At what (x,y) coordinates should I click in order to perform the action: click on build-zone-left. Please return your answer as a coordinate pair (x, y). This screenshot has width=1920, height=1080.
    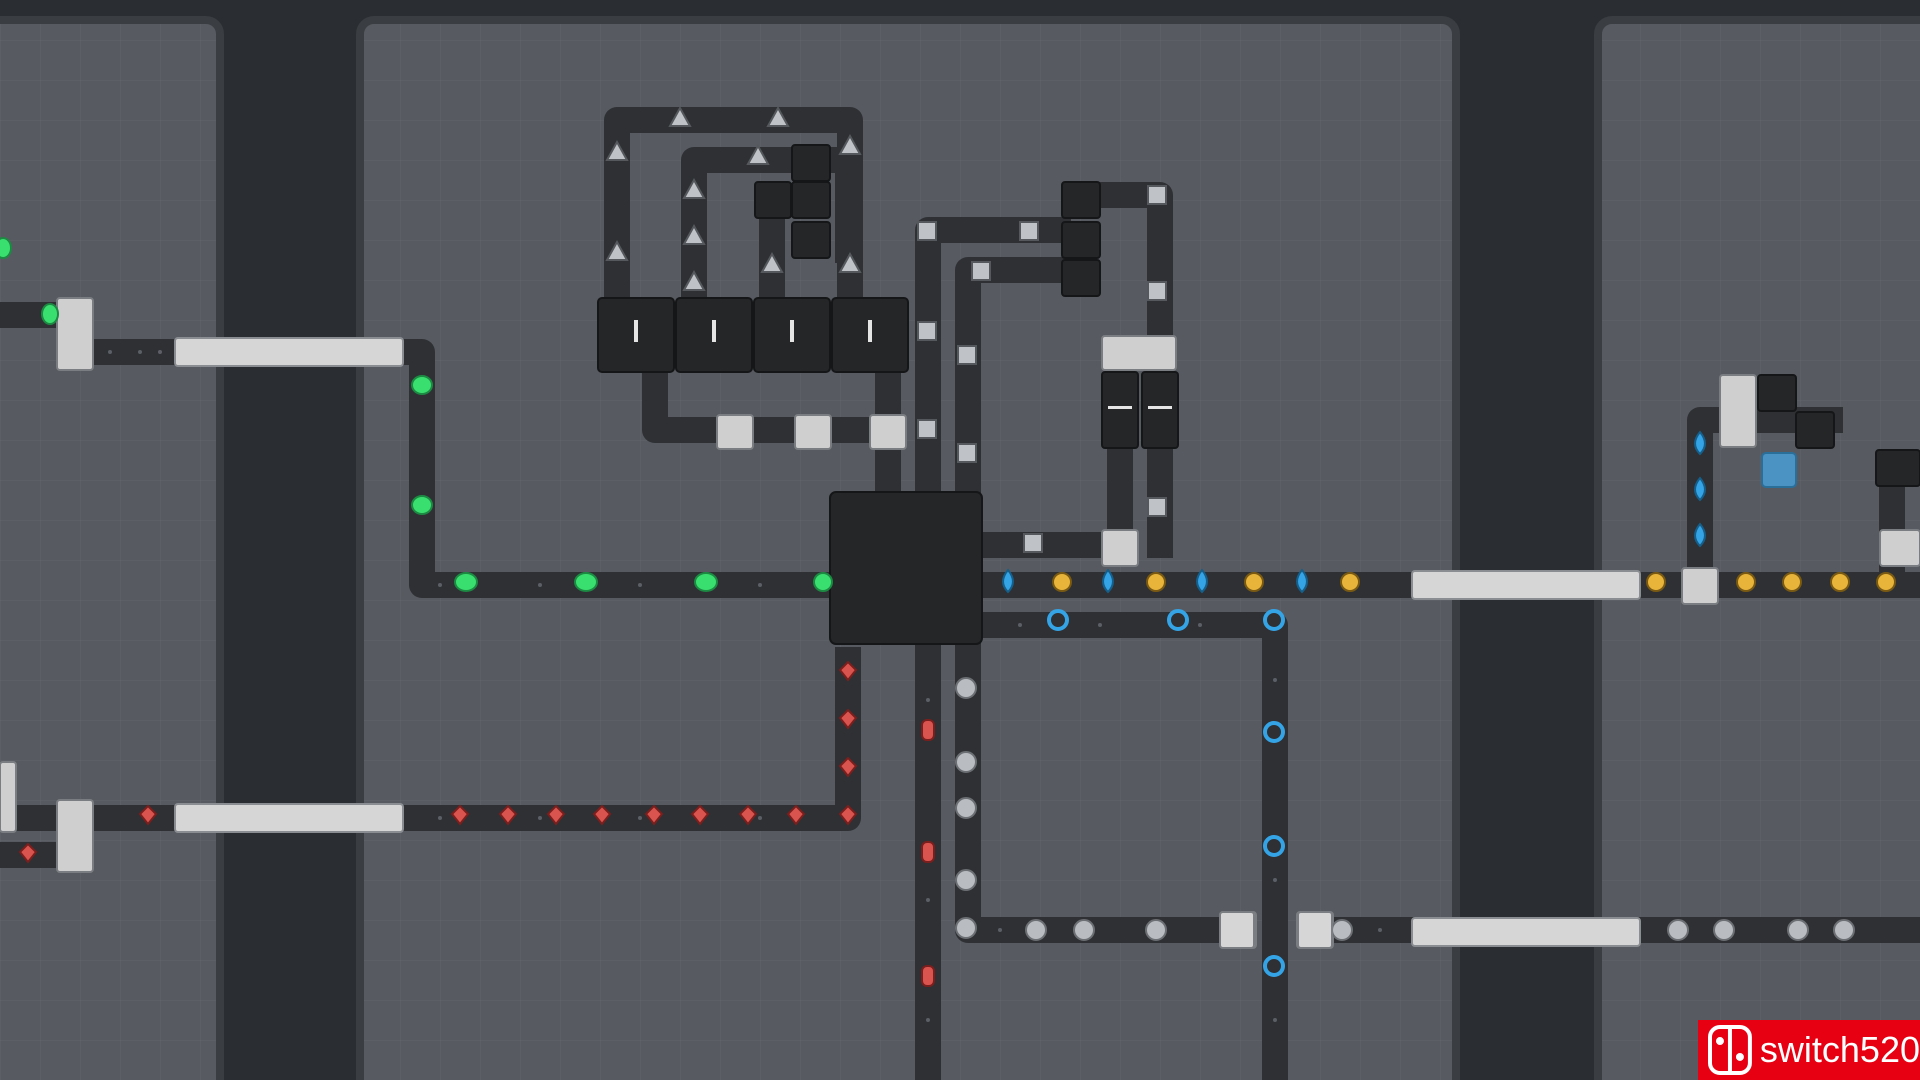
    Looking at the image, I should click on (112, 548).